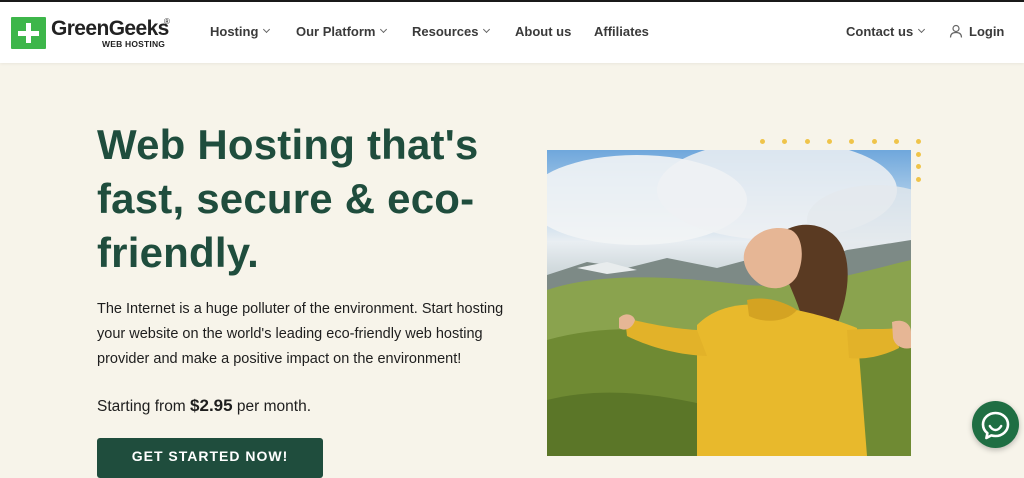  Describe the element at coordinates (210, 458) in the screenshot. I see `get-started-button: GET STARTED NOW!` at that location.